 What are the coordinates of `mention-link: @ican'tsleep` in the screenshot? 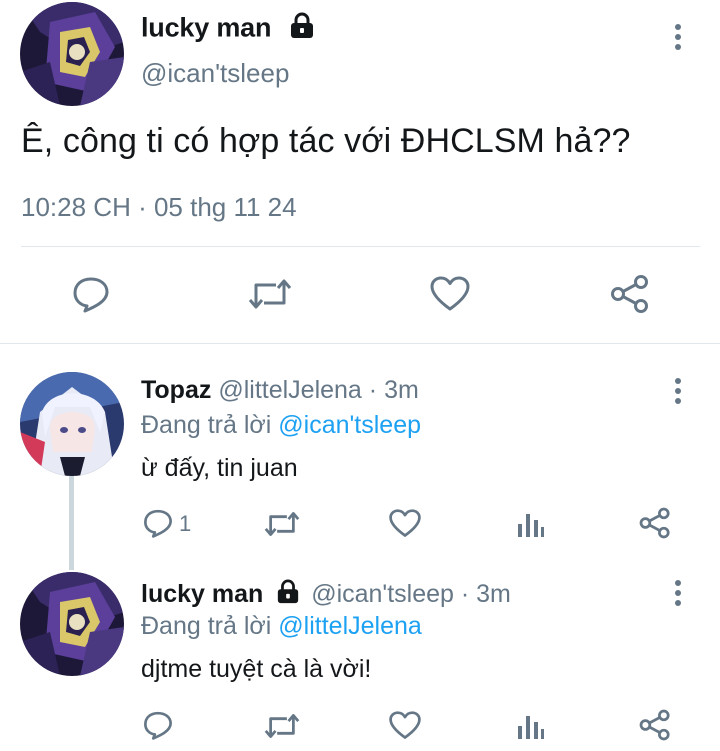 It's located at (349, 425).